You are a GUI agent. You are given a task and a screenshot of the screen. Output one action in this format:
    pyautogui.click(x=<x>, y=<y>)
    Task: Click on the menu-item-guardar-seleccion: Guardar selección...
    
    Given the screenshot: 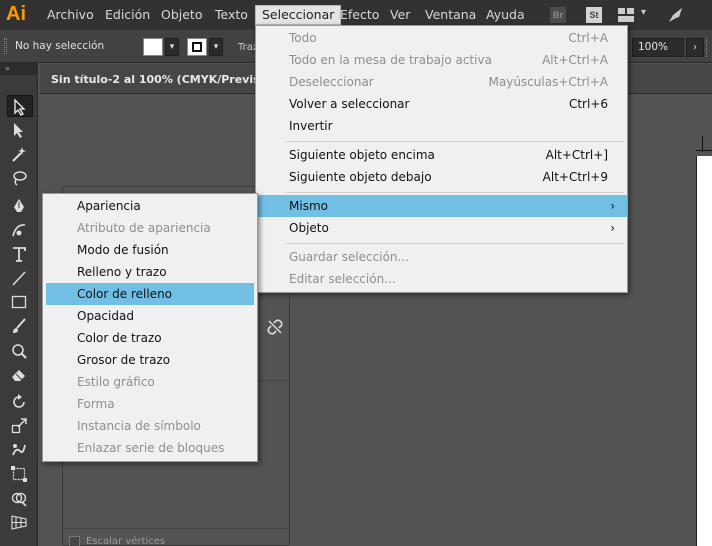 What is the action you would take?
    pyautogui.click(x=441, y=257)
    